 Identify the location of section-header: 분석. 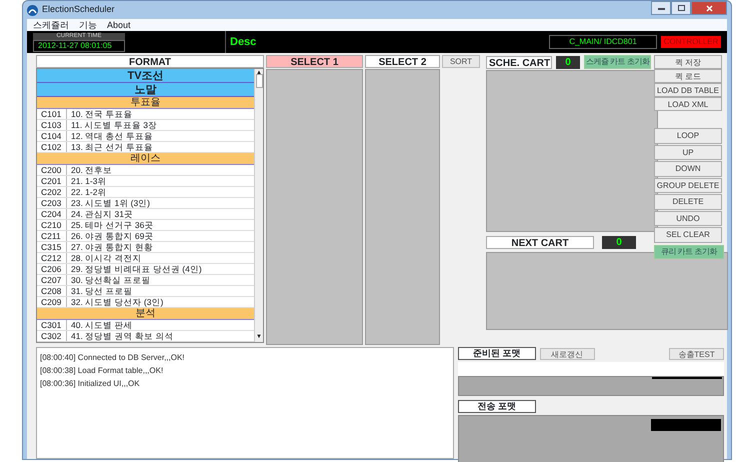
(145, 314).